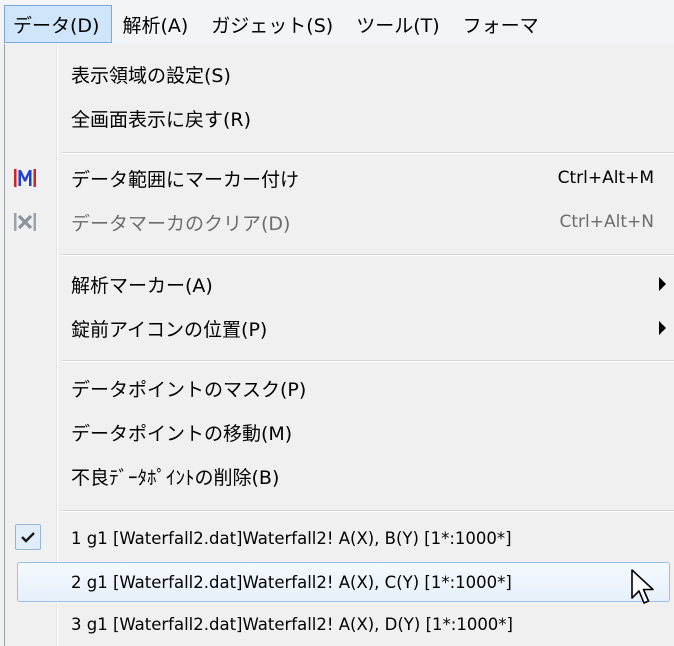 Image resolution: width=674 pixels, height=646 pixels. I want to click on menu-item-set-display-range: 表示領域の設定(S), so click(339, 74).